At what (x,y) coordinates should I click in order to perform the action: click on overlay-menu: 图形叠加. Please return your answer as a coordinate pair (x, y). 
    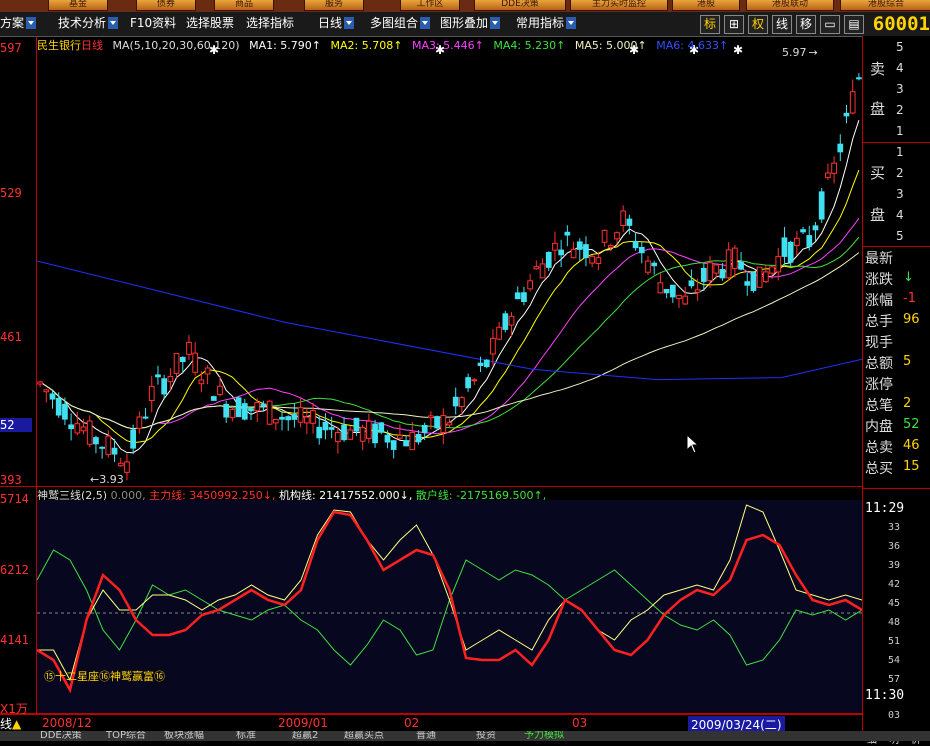
    Looking at the image, I should click on (470, 23).